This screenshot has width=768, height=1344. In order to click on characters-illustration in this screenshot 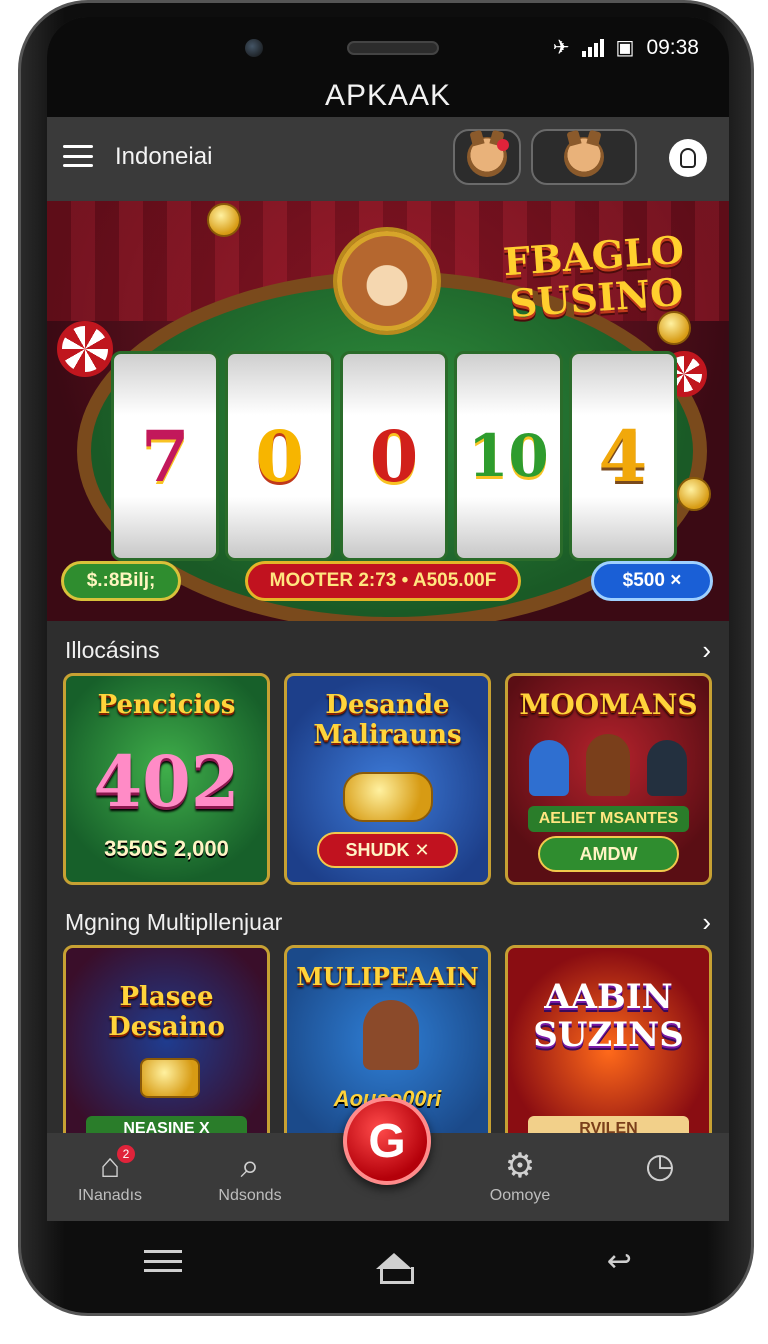, I will do `click(608, 764)`.